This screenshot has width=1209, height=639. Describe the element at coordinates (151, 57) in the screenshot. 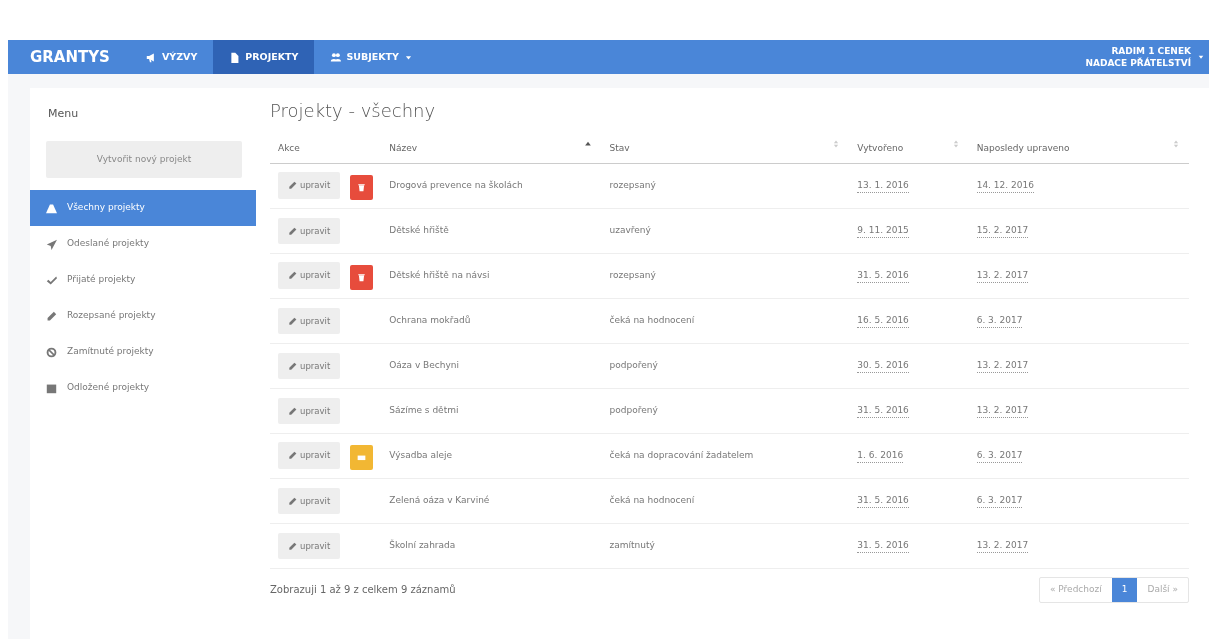

I see `megaphone-icon` at that location.